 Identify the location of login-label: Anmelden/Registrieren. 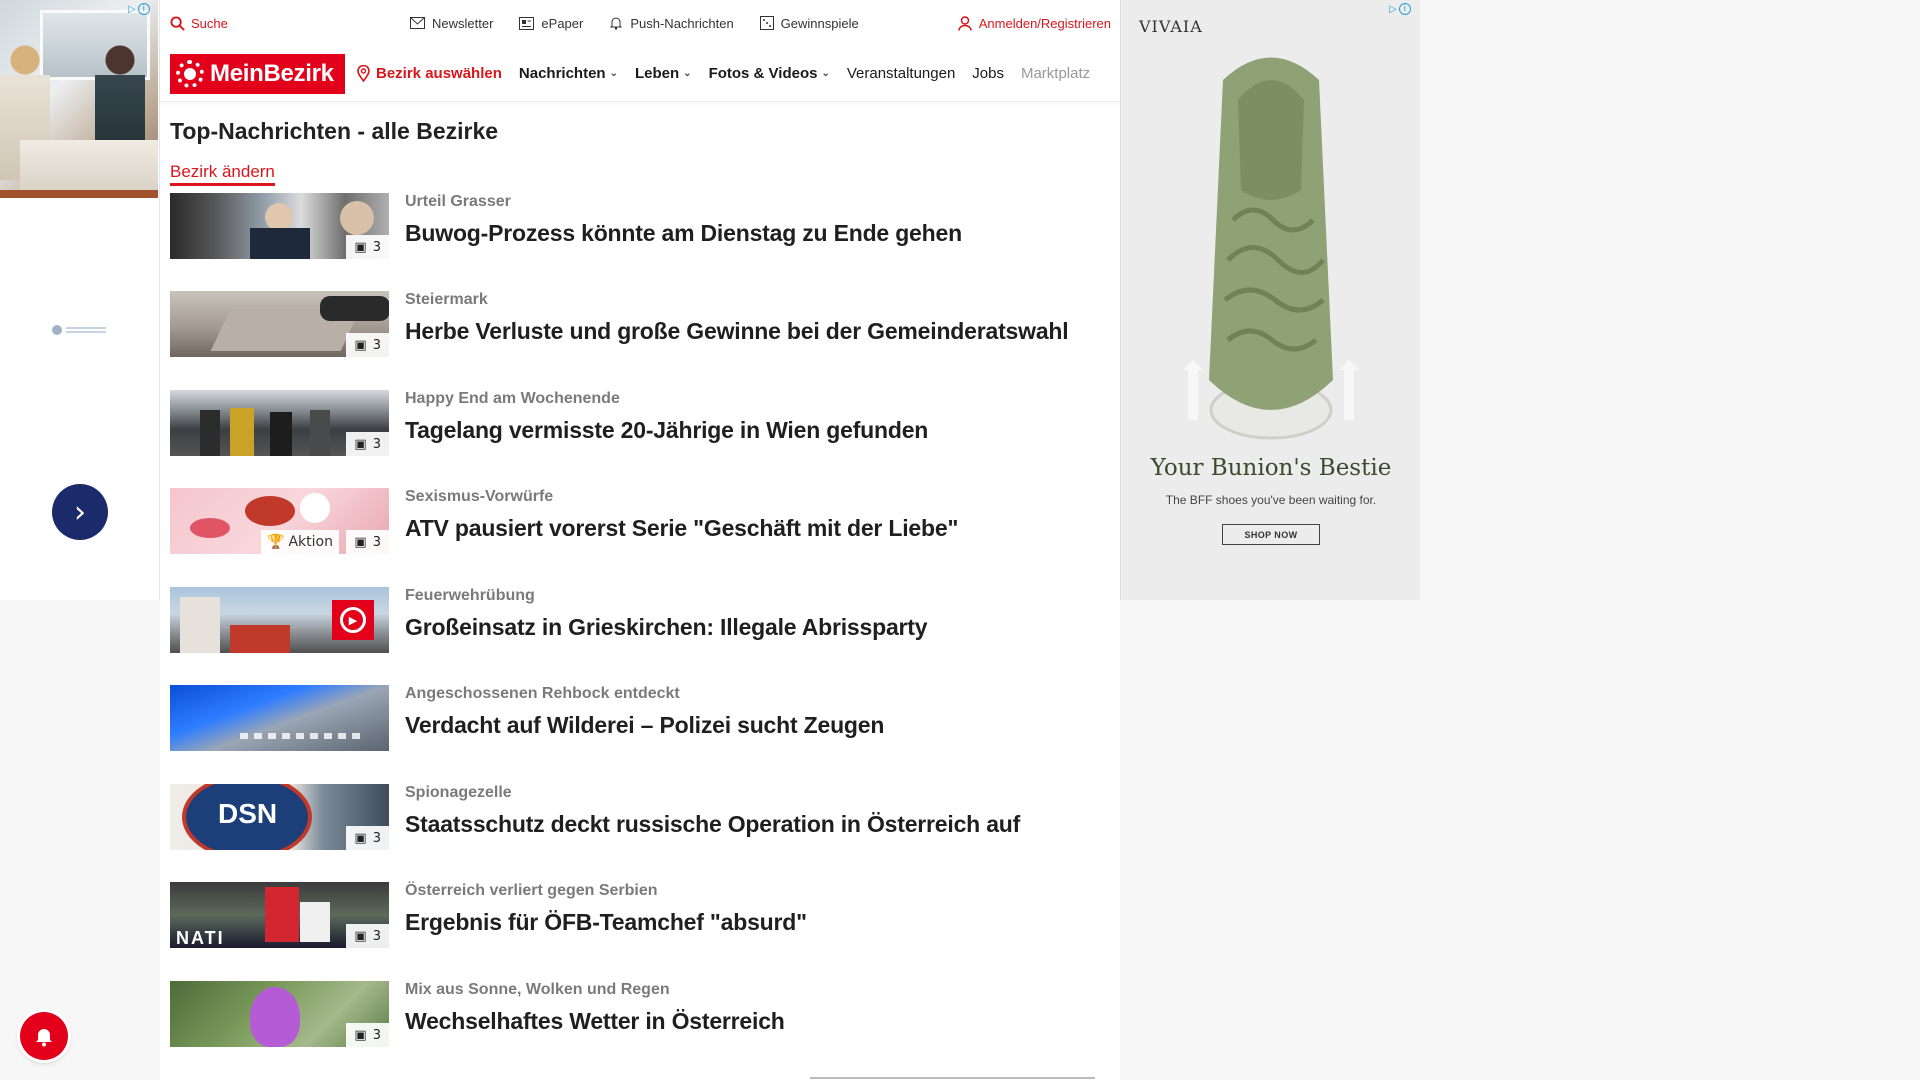
(1044, 23).